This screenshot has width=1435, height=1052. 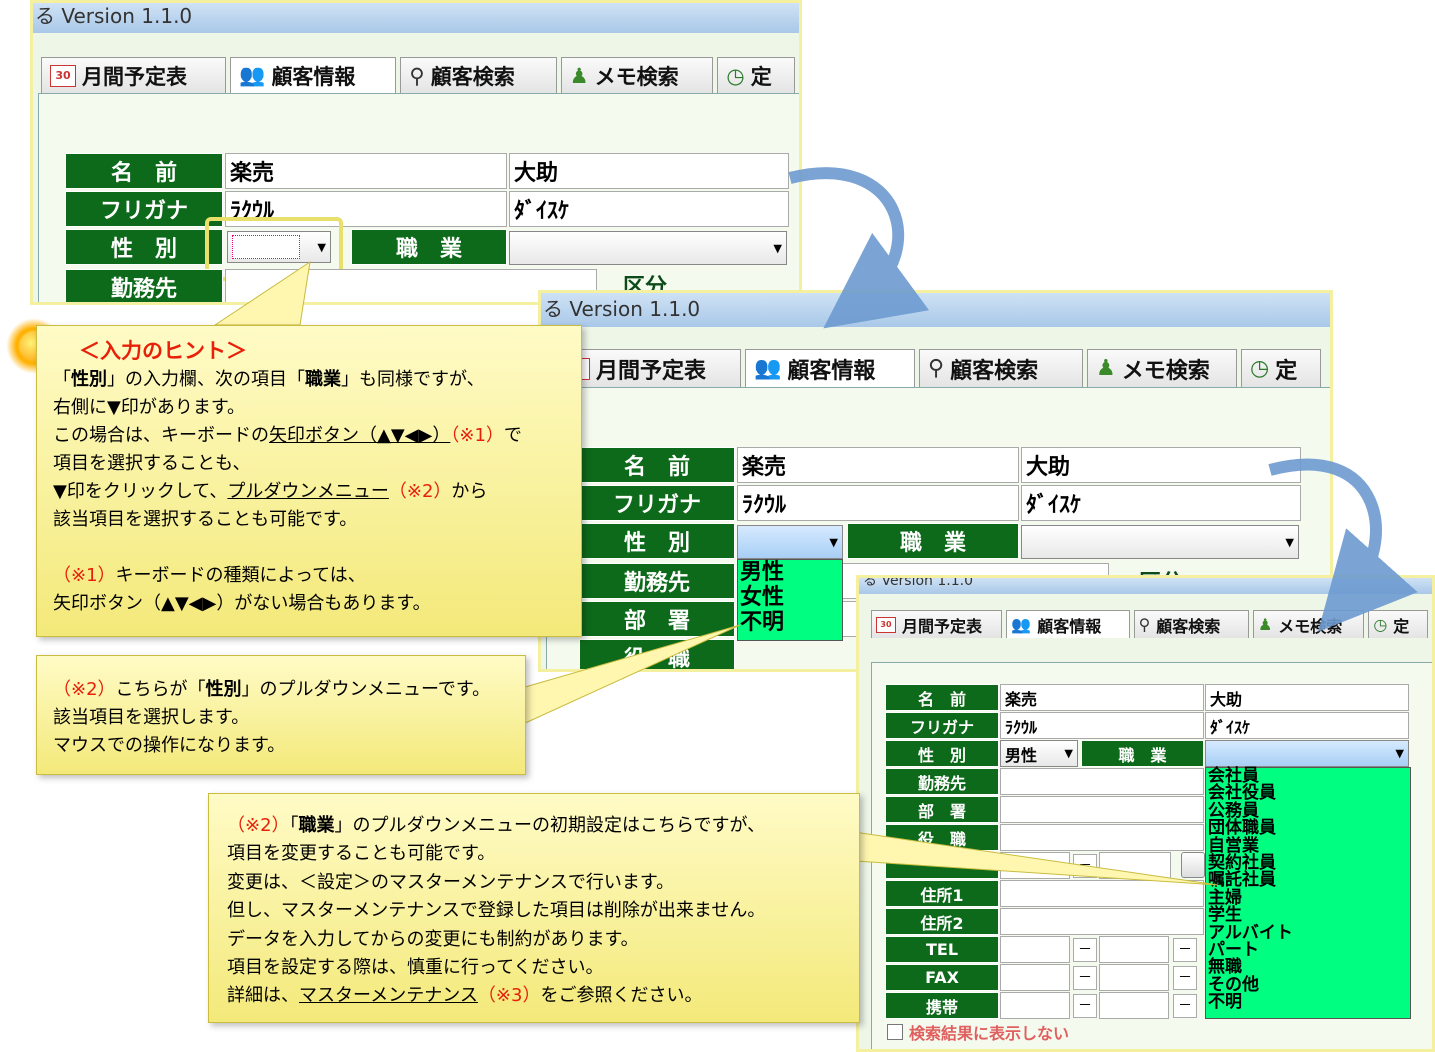 What do you see at coordinates (1309, 828) in the screenshot?
I see `occupation-option: 団体職員` at bounding box center [1309, 828].